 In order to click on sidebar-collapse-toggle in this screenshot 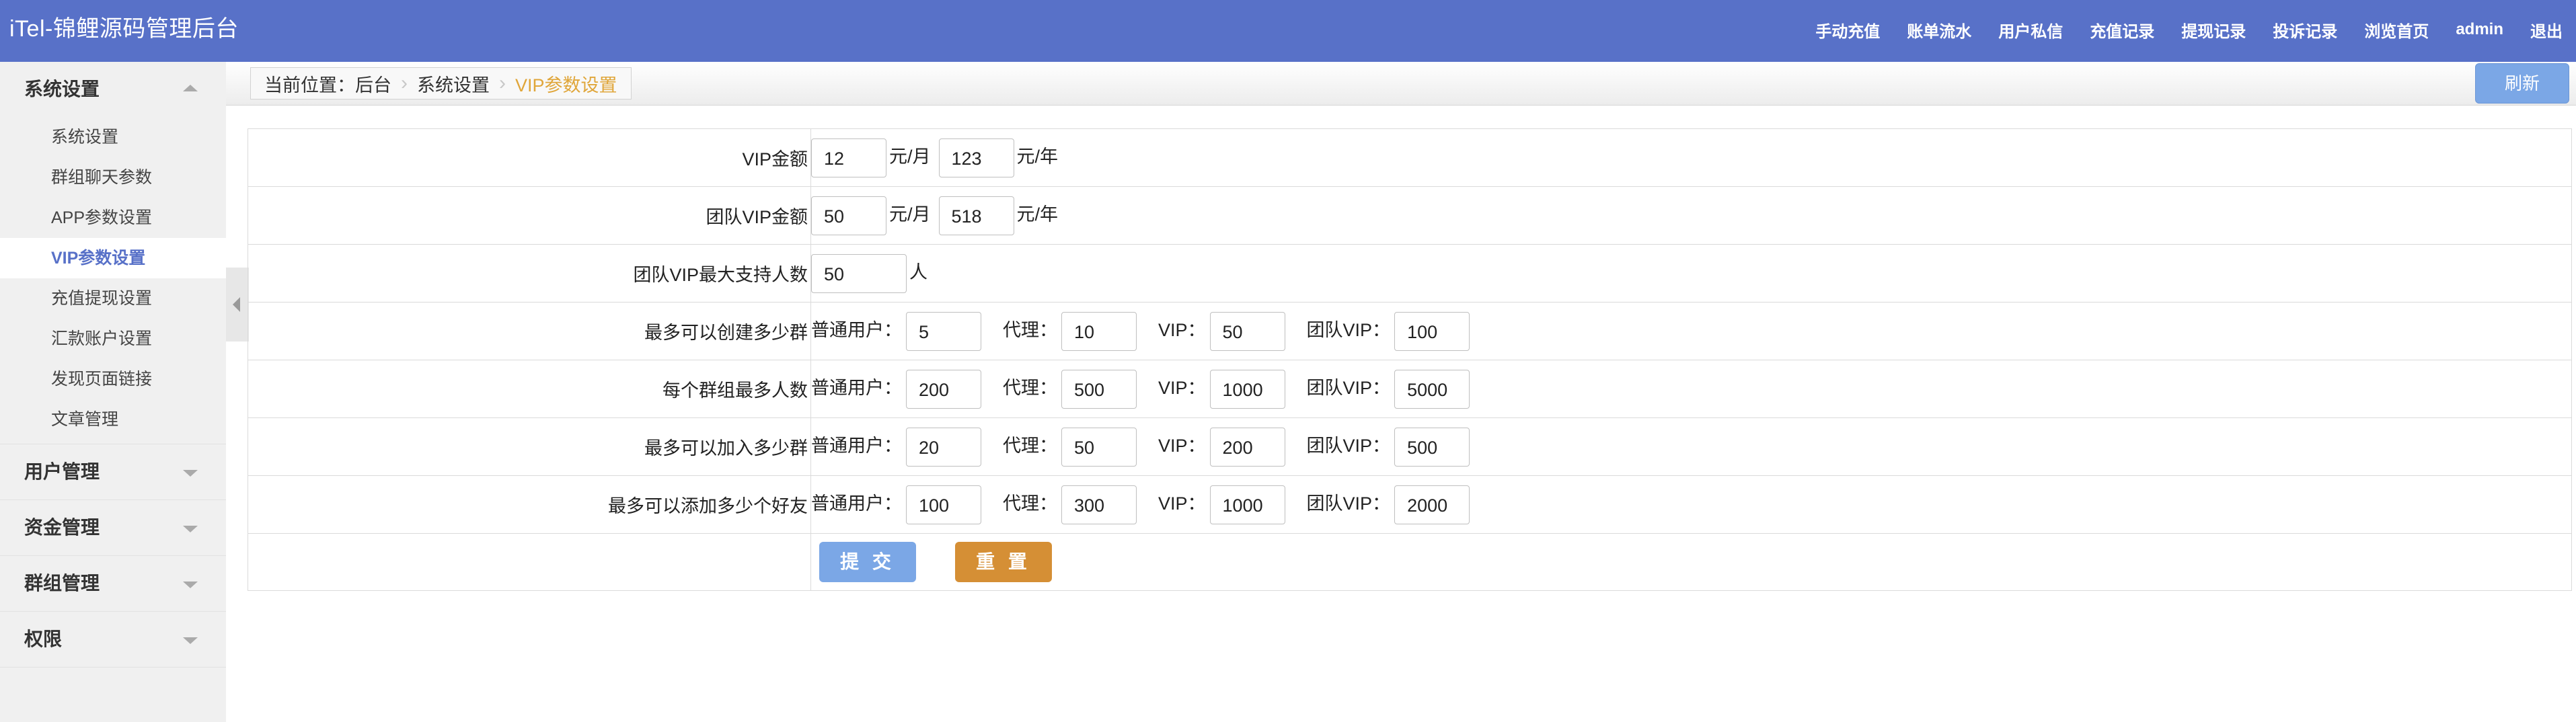, I will do `click(237, 305)`.